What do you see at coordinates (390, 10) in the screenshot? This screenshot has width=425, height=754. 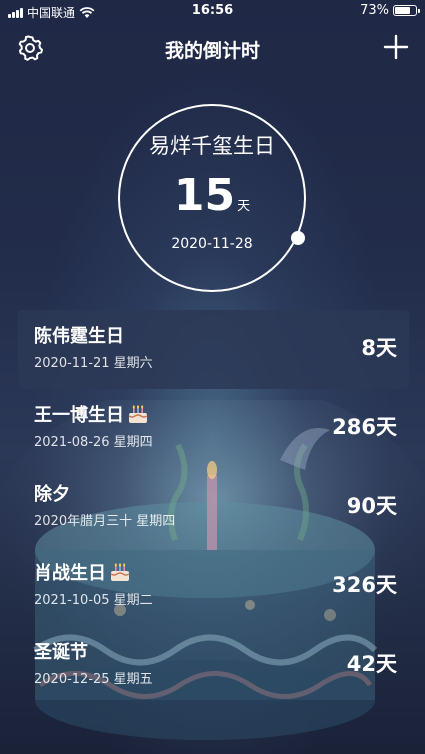 I see `status-right: 73%` at bounding box center [390, 10].